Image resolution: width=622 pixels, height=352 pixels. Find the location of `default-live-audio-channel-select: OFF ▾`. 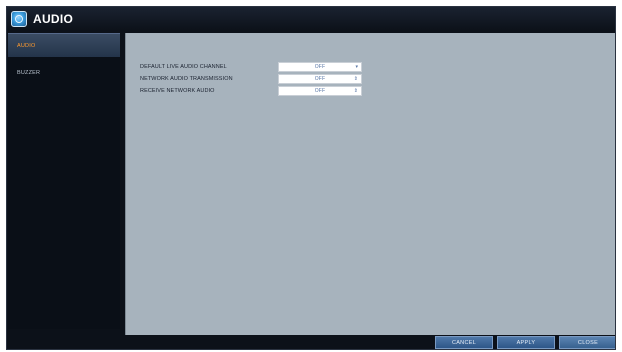

default-live-audio-channel-select: OFF ▾ is located at coordinates (320, 66).